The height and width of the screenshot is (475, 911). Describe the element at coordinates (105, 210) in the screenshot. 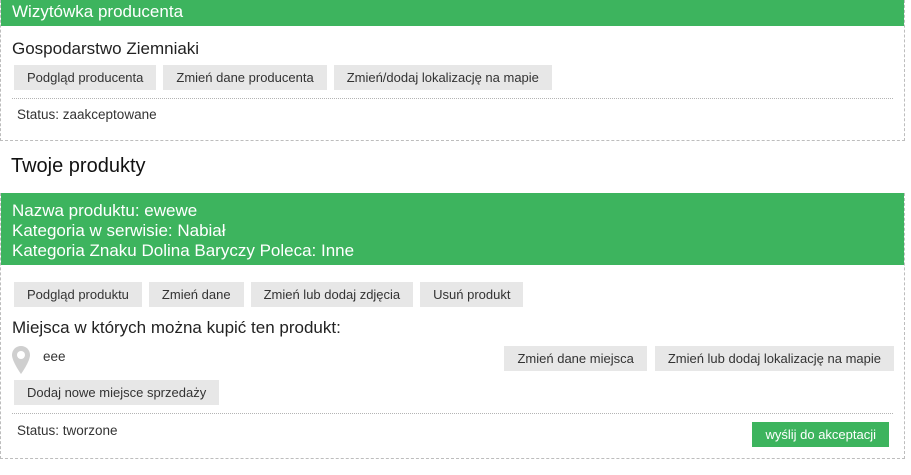

I see `product-name: Nazwa produktu: ewewe` at that location.